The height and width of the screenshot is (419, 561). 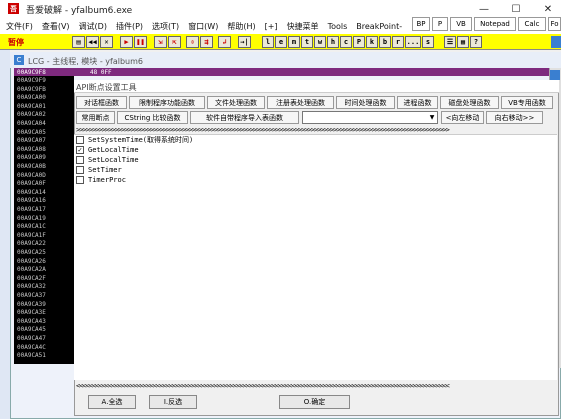 What do you see at coordinates (346, 42) in the screenshot?
I see `cpu-button: c` at bounding box center [346, 42].